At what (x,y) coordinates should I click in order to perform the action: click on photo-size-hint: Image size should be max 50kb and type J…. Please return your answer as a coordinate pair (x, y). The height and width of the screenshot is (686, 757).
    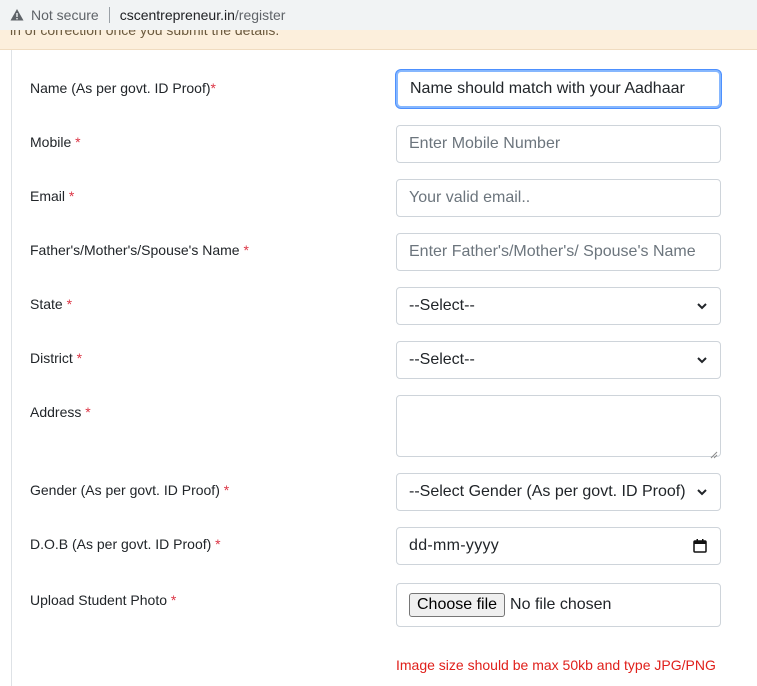
    Looking at the image, I should click on (556, 665).